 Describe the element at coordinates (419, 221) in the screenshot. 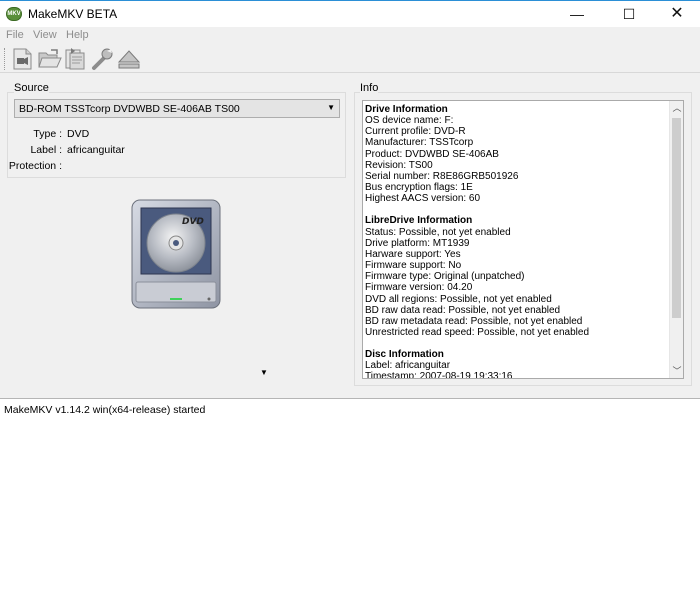

I see `info-section-heading: LibreDrive Information` at that location.